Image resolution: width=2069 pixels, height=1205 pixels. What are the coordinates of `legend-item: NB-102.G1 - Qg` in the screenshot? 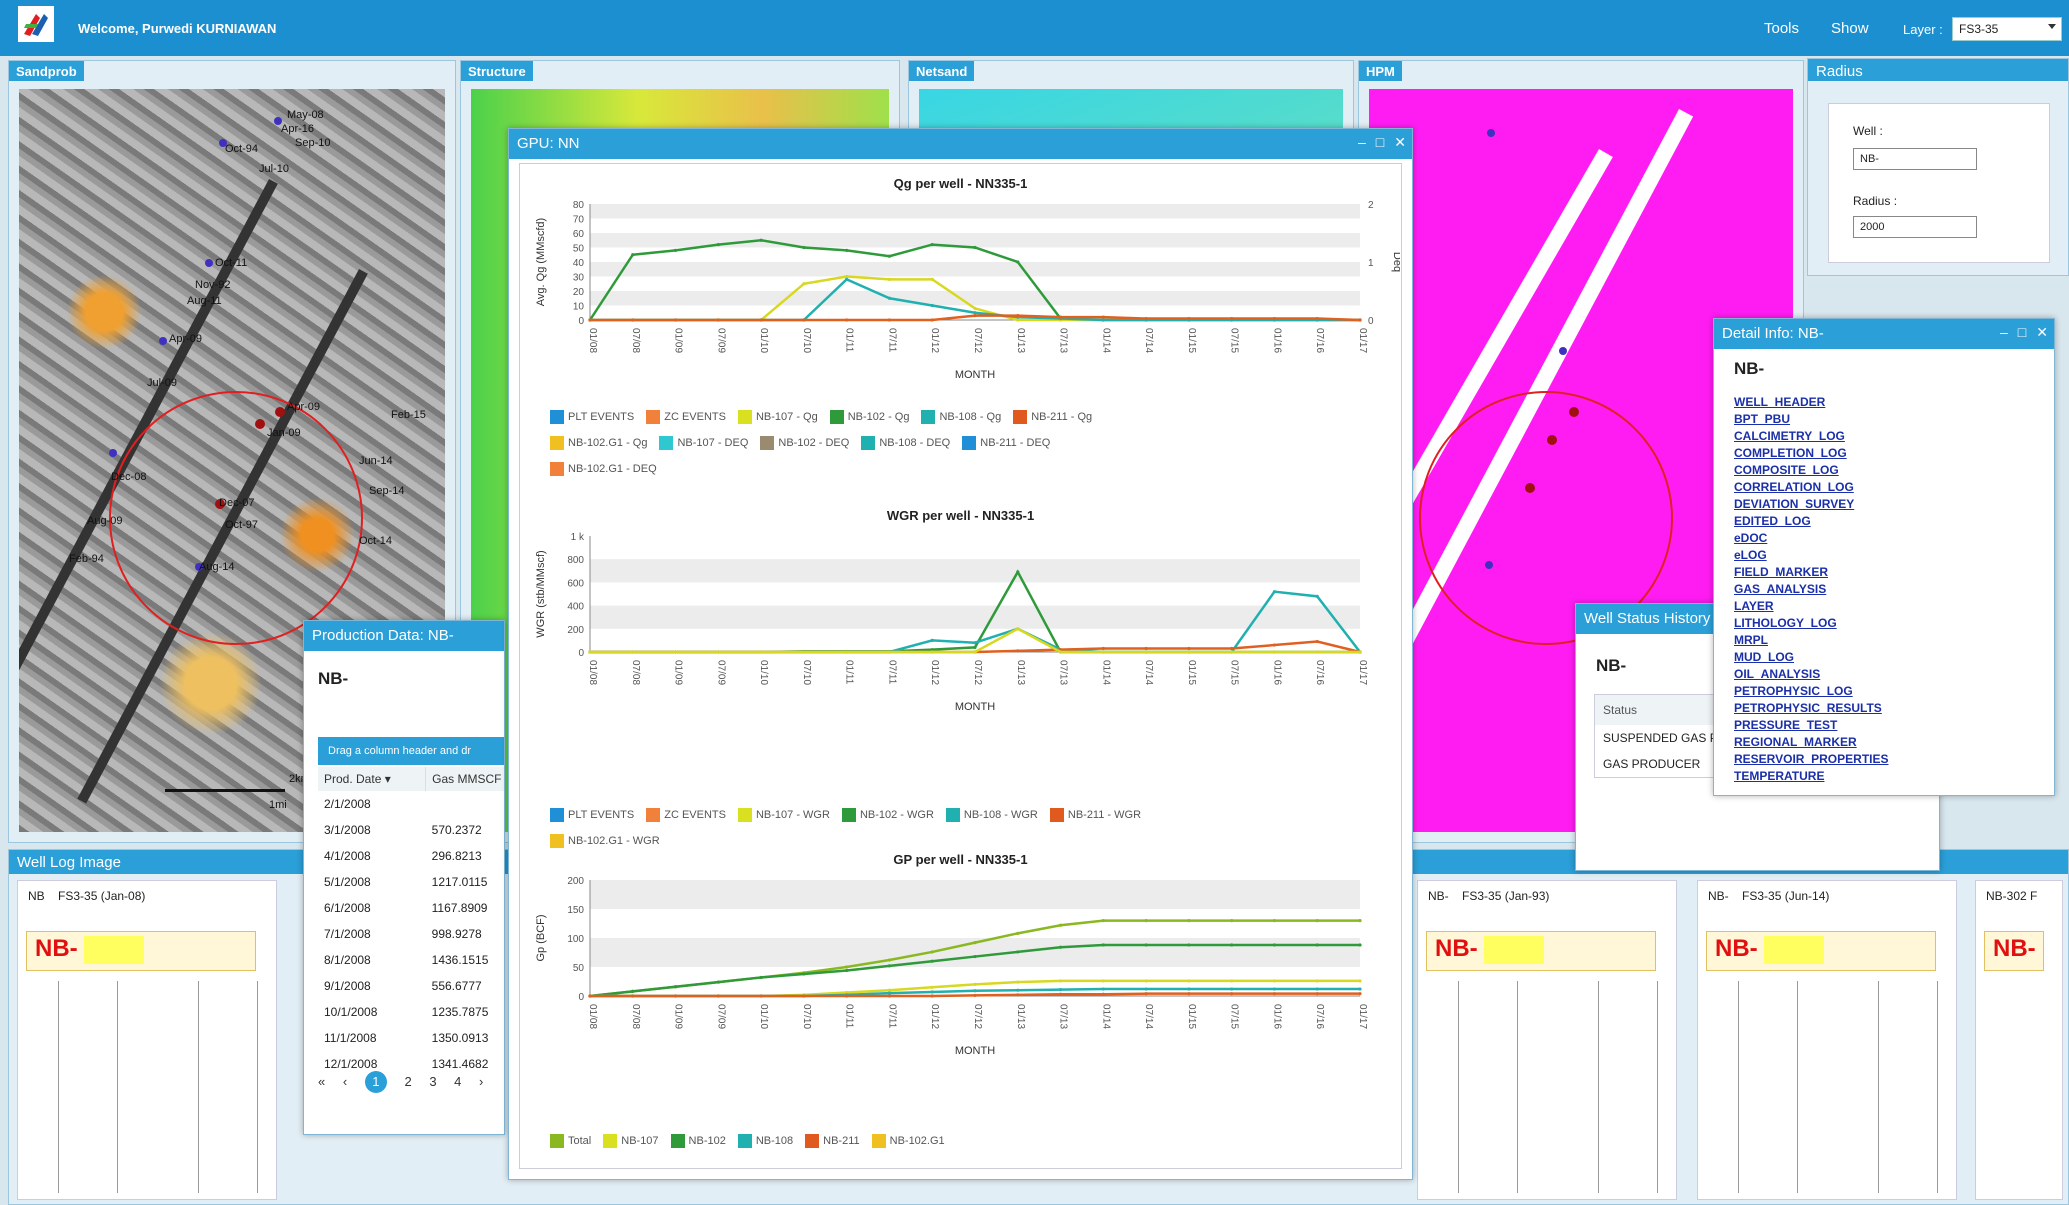 It's located at (598, 443).